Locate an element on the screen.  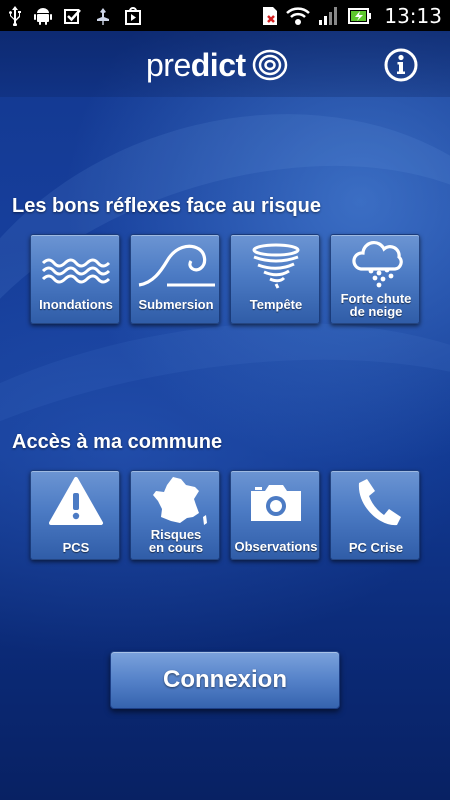
wifi-icon is located at coordinates (298, 15).